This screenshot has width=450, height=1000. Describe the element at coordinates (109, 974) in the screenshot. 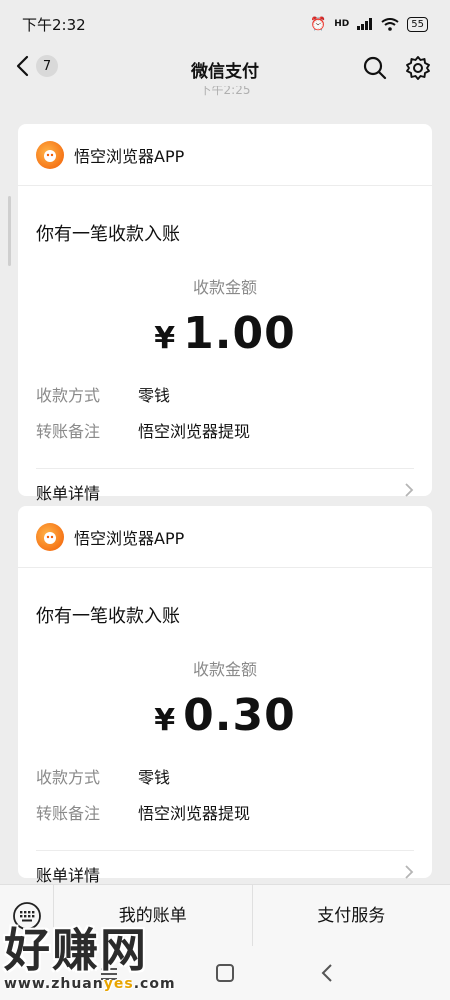

I see `menu-icon` at that location.